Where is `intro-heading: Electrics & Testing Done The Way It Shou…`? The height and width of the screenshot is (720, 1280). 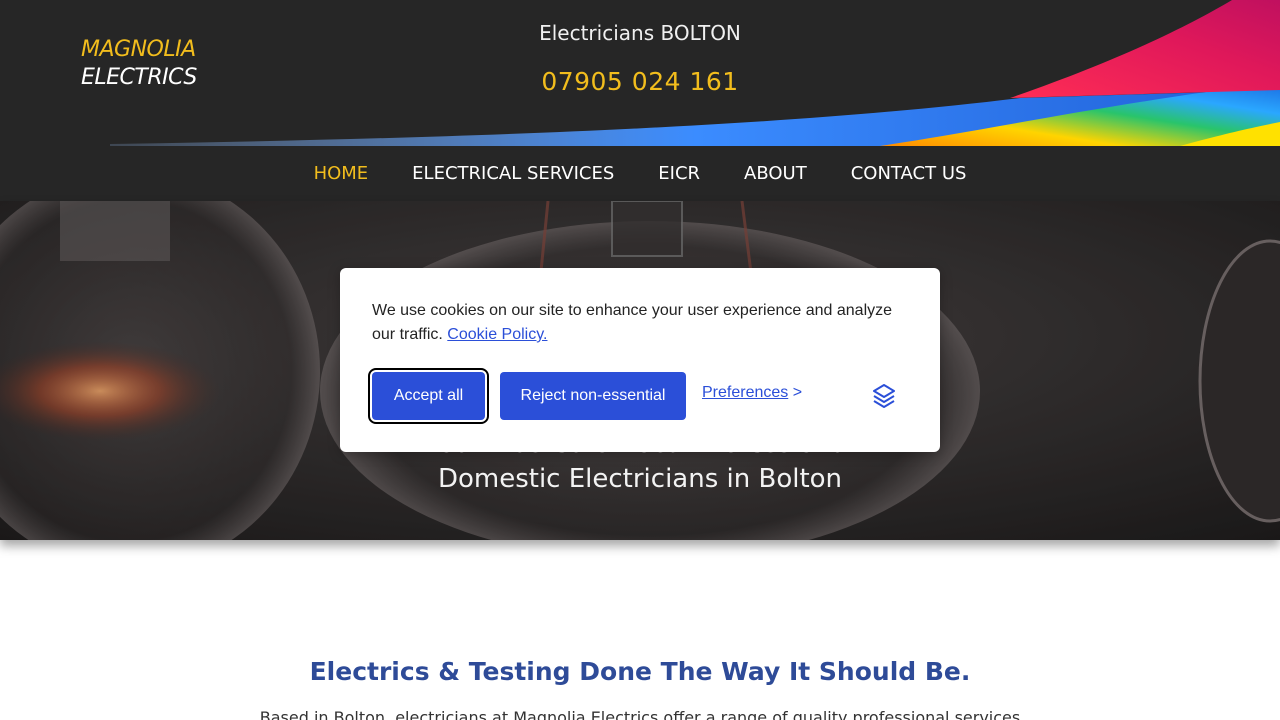
intro-heading: Electrics & Testing Done The Way It Shou… is located at coordinates (640, 671).